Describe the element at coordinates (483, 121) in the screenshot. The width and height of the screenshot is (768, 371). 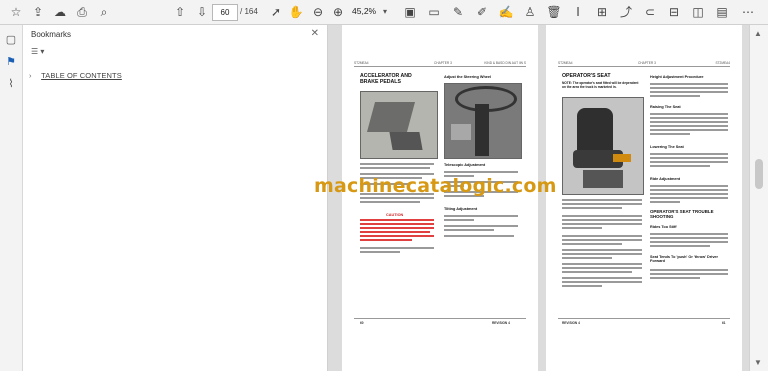
I see `steering-photo` at that location.